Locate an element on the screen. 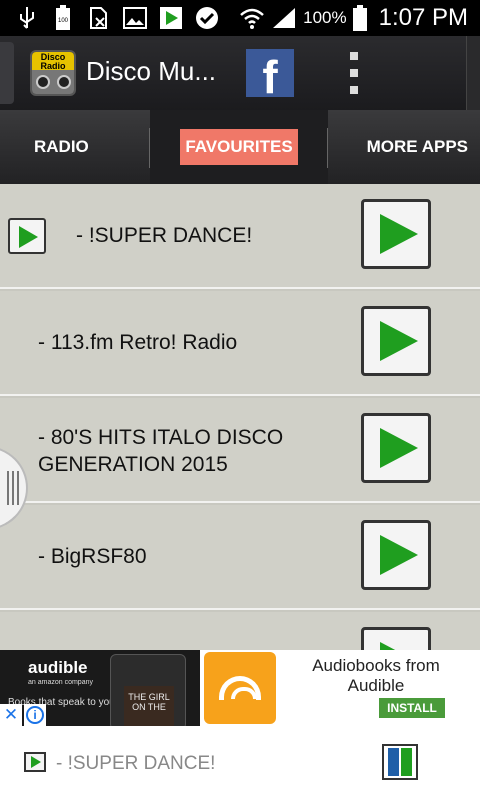 The width and height of the screenshot is (480, 800). tab-label: FAVOURITES is located at coordinates (239, 146).